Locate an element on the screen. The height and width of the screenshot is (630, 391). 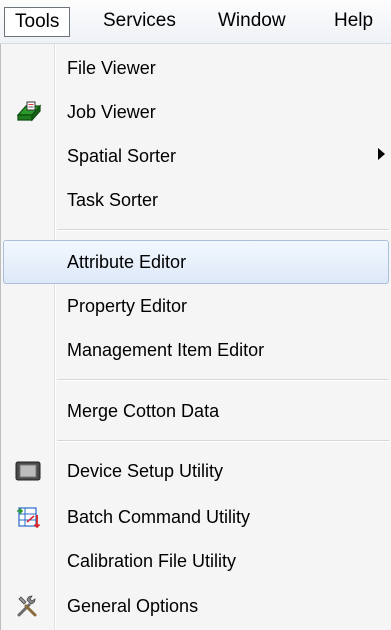
menu-item-attribute-editor: Attribute Editor is located at coordinates (196, 262).